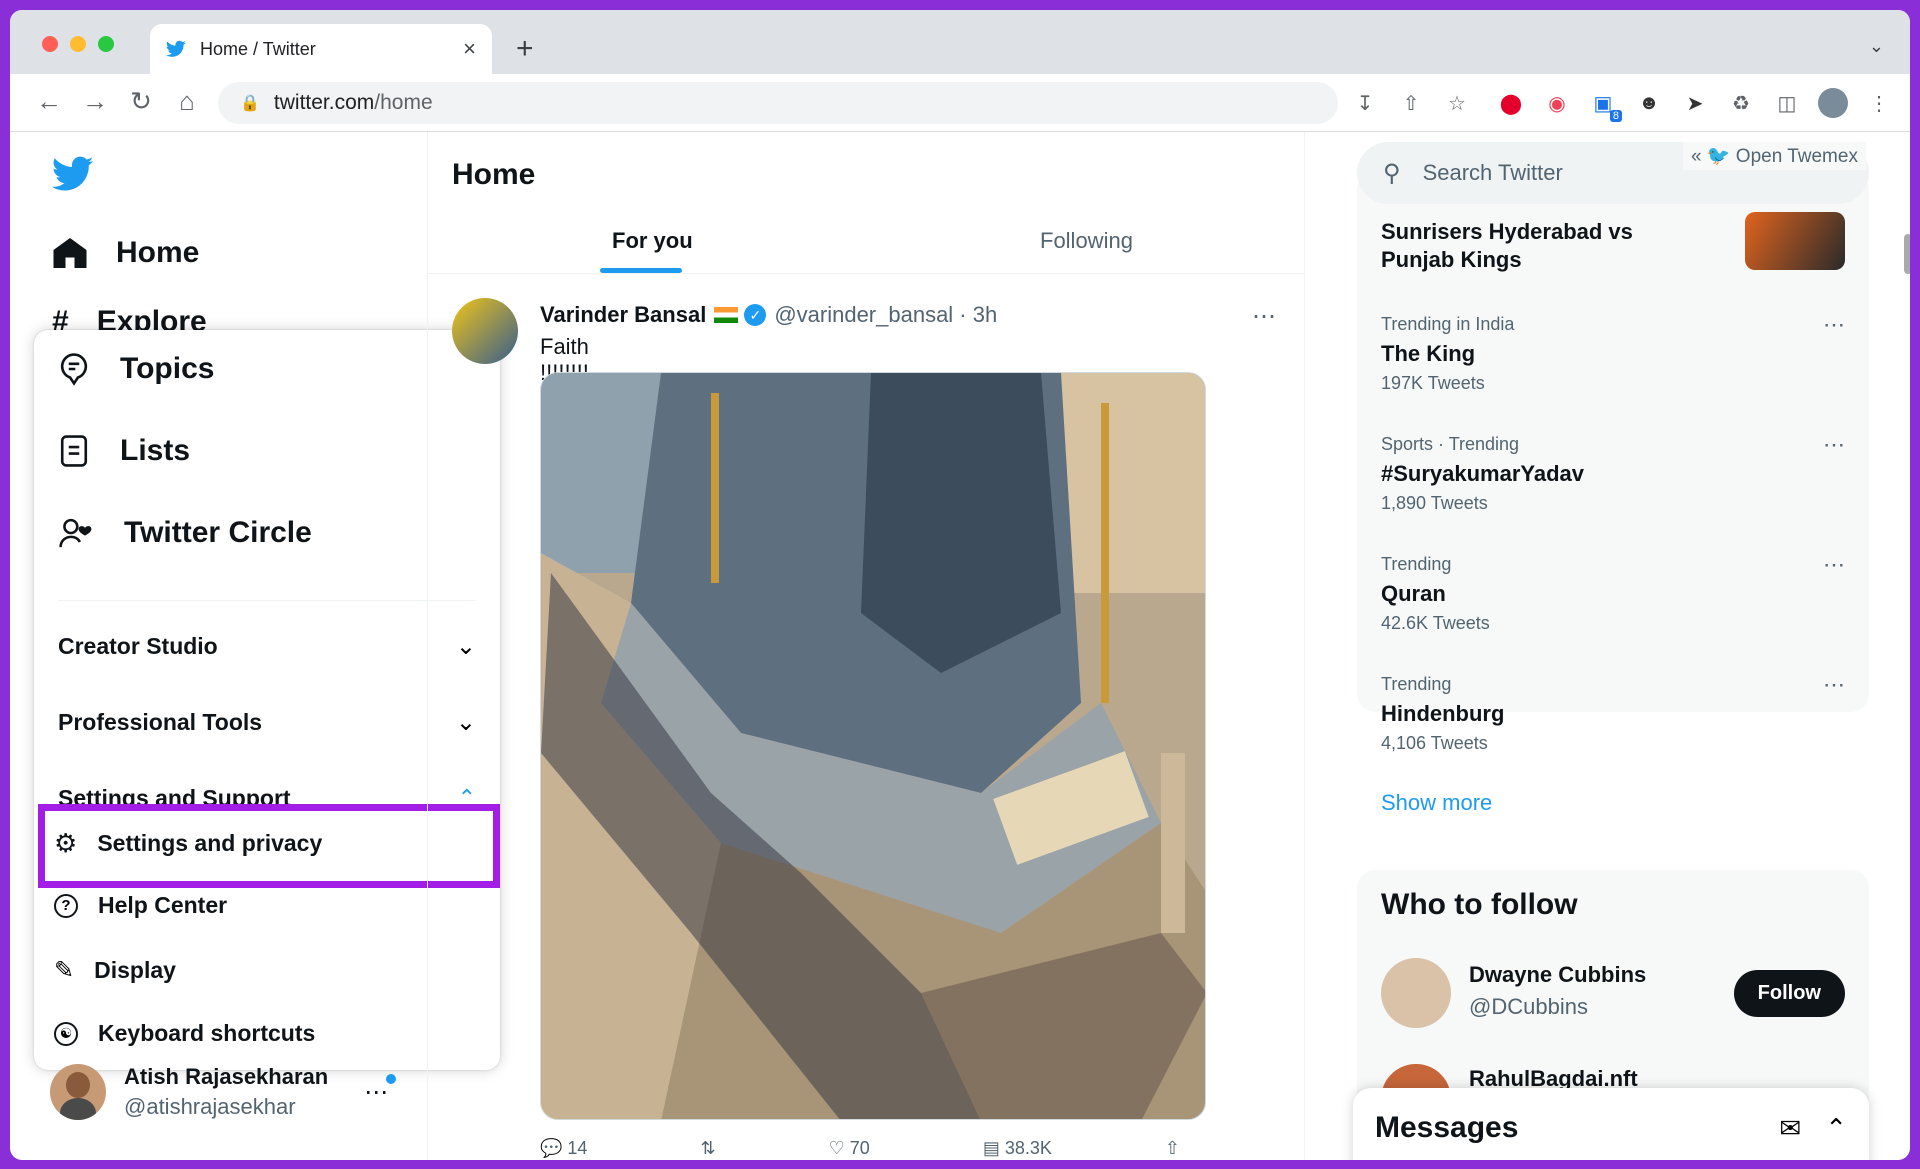 The height and width of the screenshot is (1169, 1920). I want to click on trend-name: Hindenburg, so click(1443, 713).